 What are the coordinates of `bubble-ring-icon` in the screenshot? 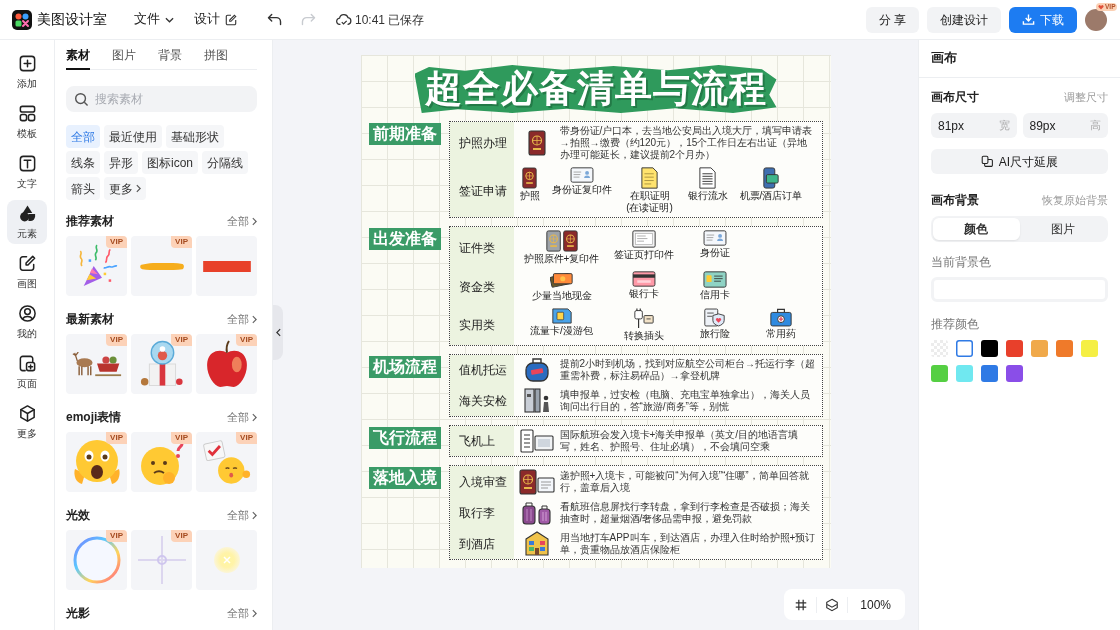 It's located at (96, 560).